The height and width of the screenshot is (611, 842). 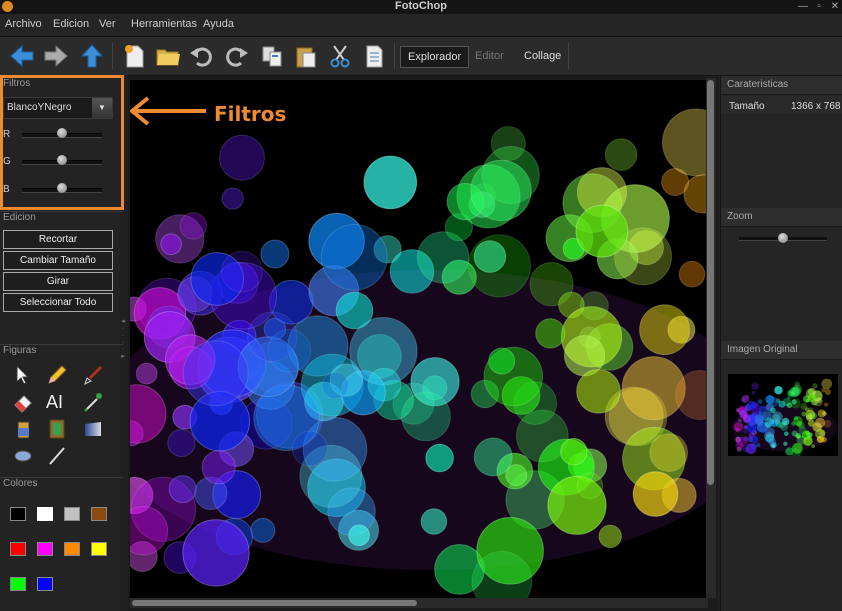 I want to click on menu-bar: Archivo Edicion Ver Herramientas Ayuda, so click(x=421, y=25).